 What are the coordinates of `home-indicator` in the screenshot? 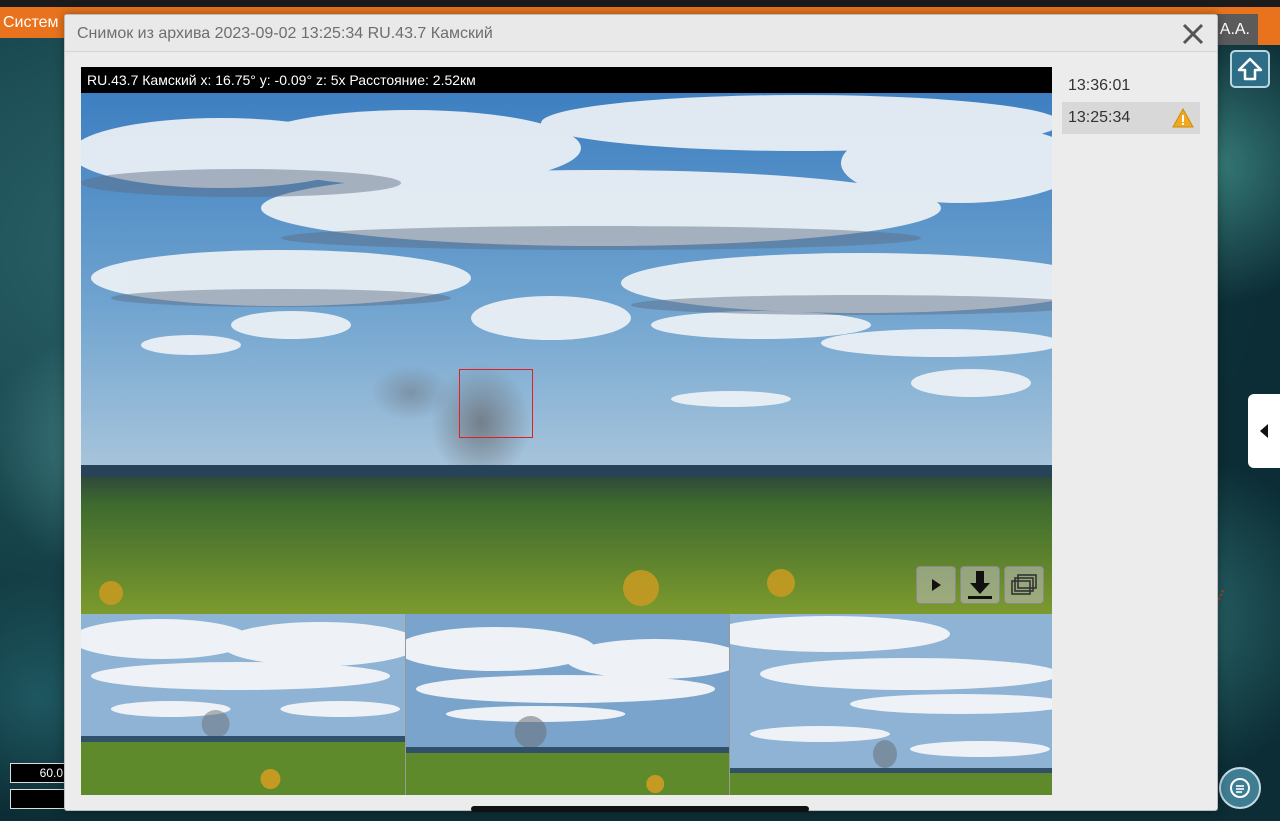 It's located at (640, 809).